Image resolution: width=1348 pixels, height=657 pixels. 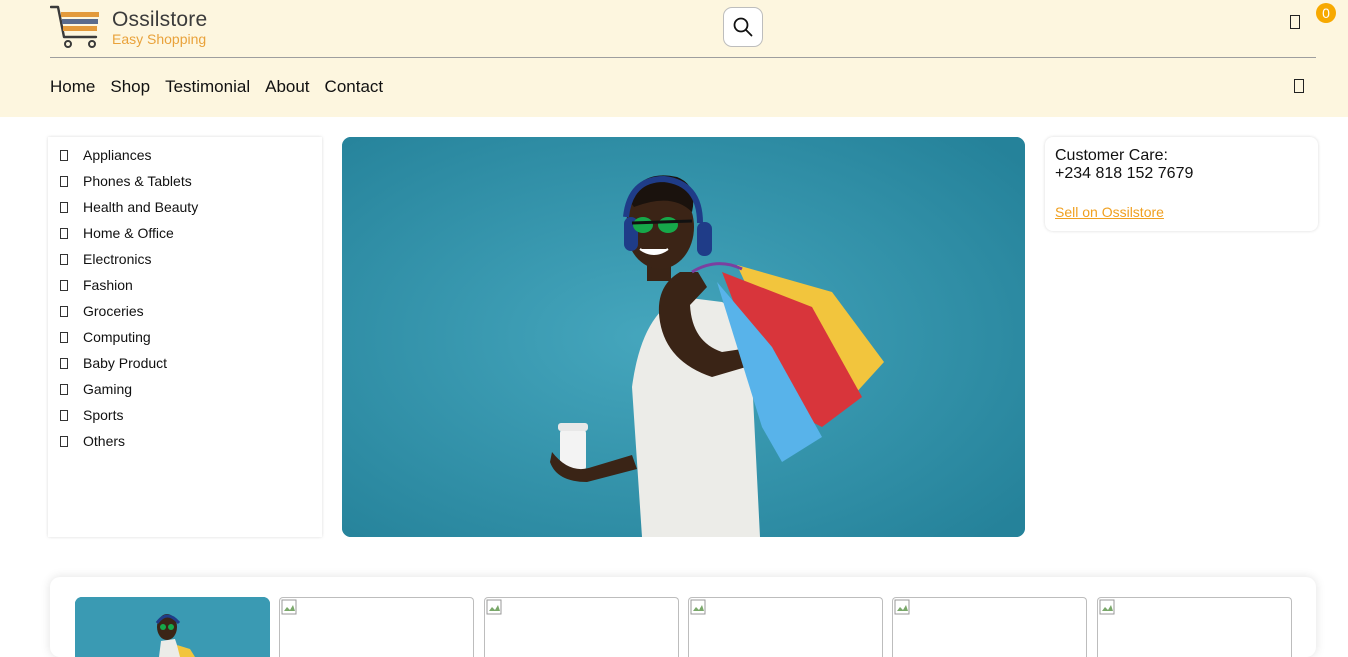 I want to click on category-computing: Computing, so click(x=105, y=337).